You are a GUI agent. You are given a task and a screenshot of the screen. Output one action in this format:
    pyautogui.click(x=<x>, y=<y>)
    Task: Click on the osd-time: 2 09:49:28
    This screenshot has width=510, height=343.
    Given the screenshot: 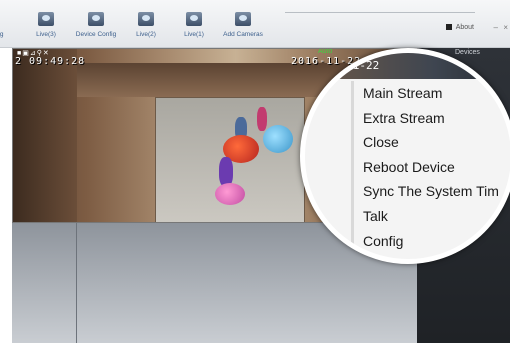 What is the action you would take?
    pyautogui.click(x=50, y=61)
    